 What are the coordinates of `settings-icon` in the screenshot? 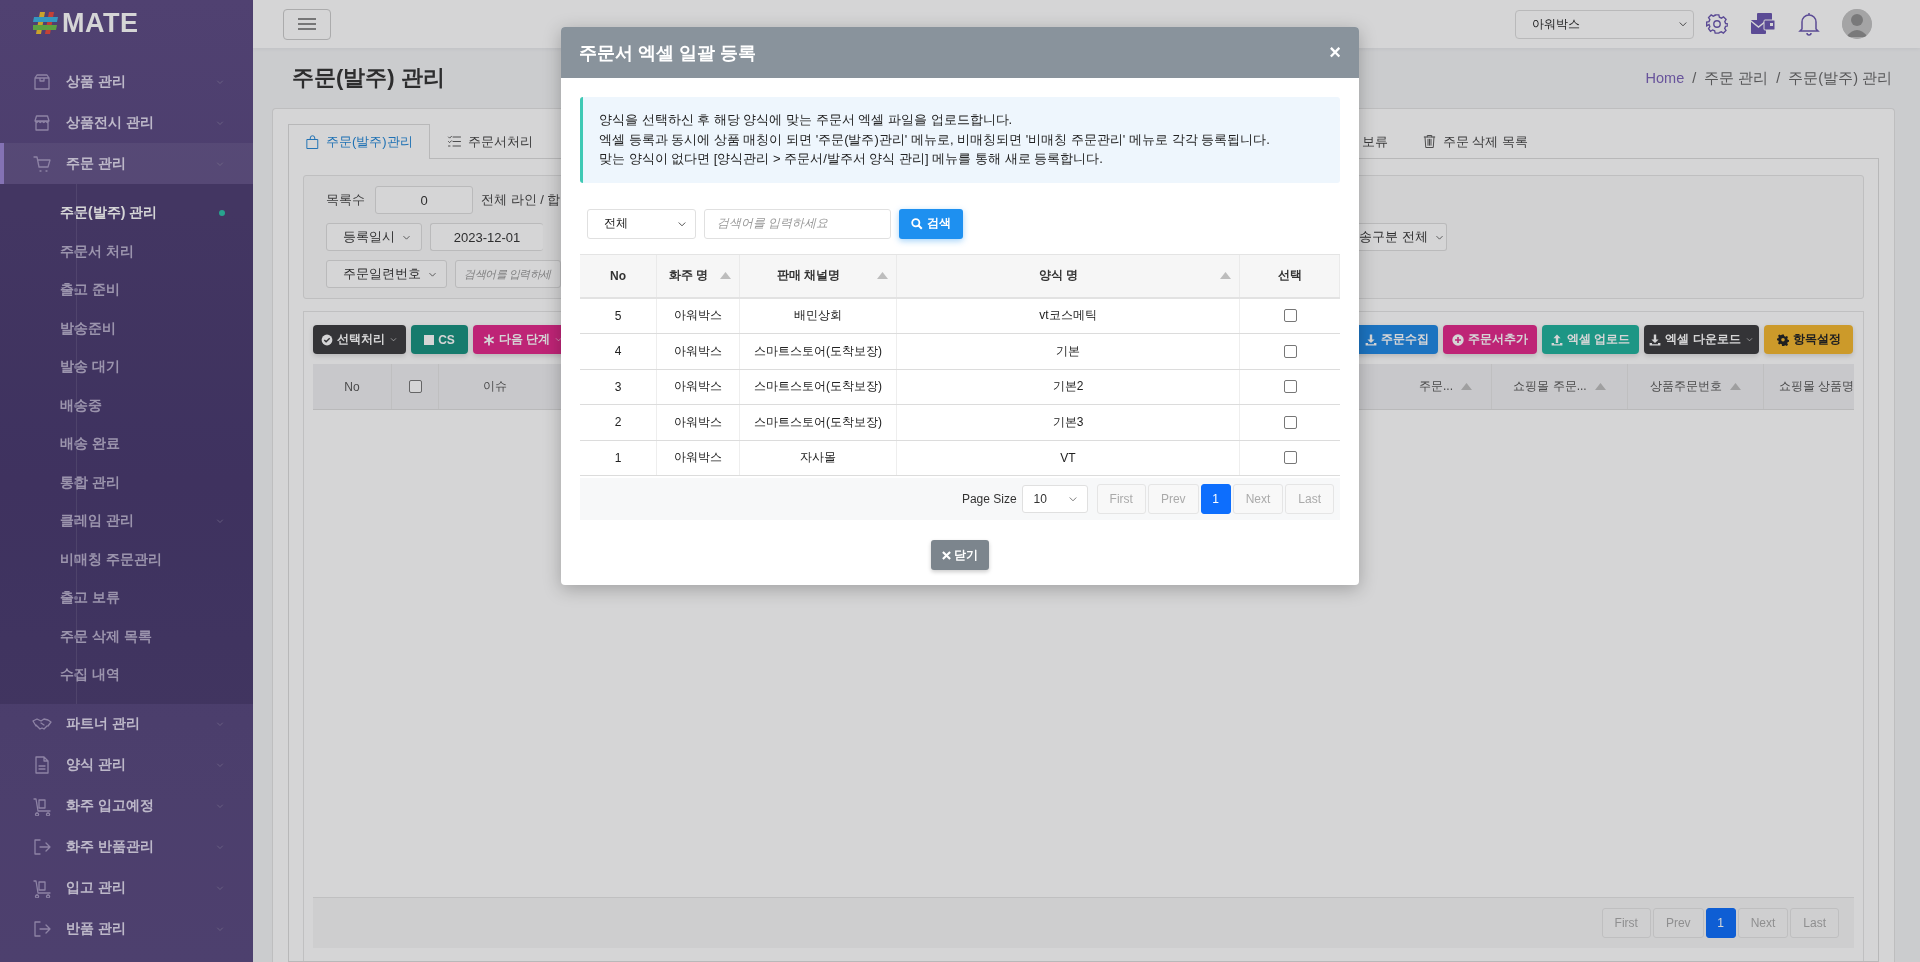 It's located at (1717, 24).